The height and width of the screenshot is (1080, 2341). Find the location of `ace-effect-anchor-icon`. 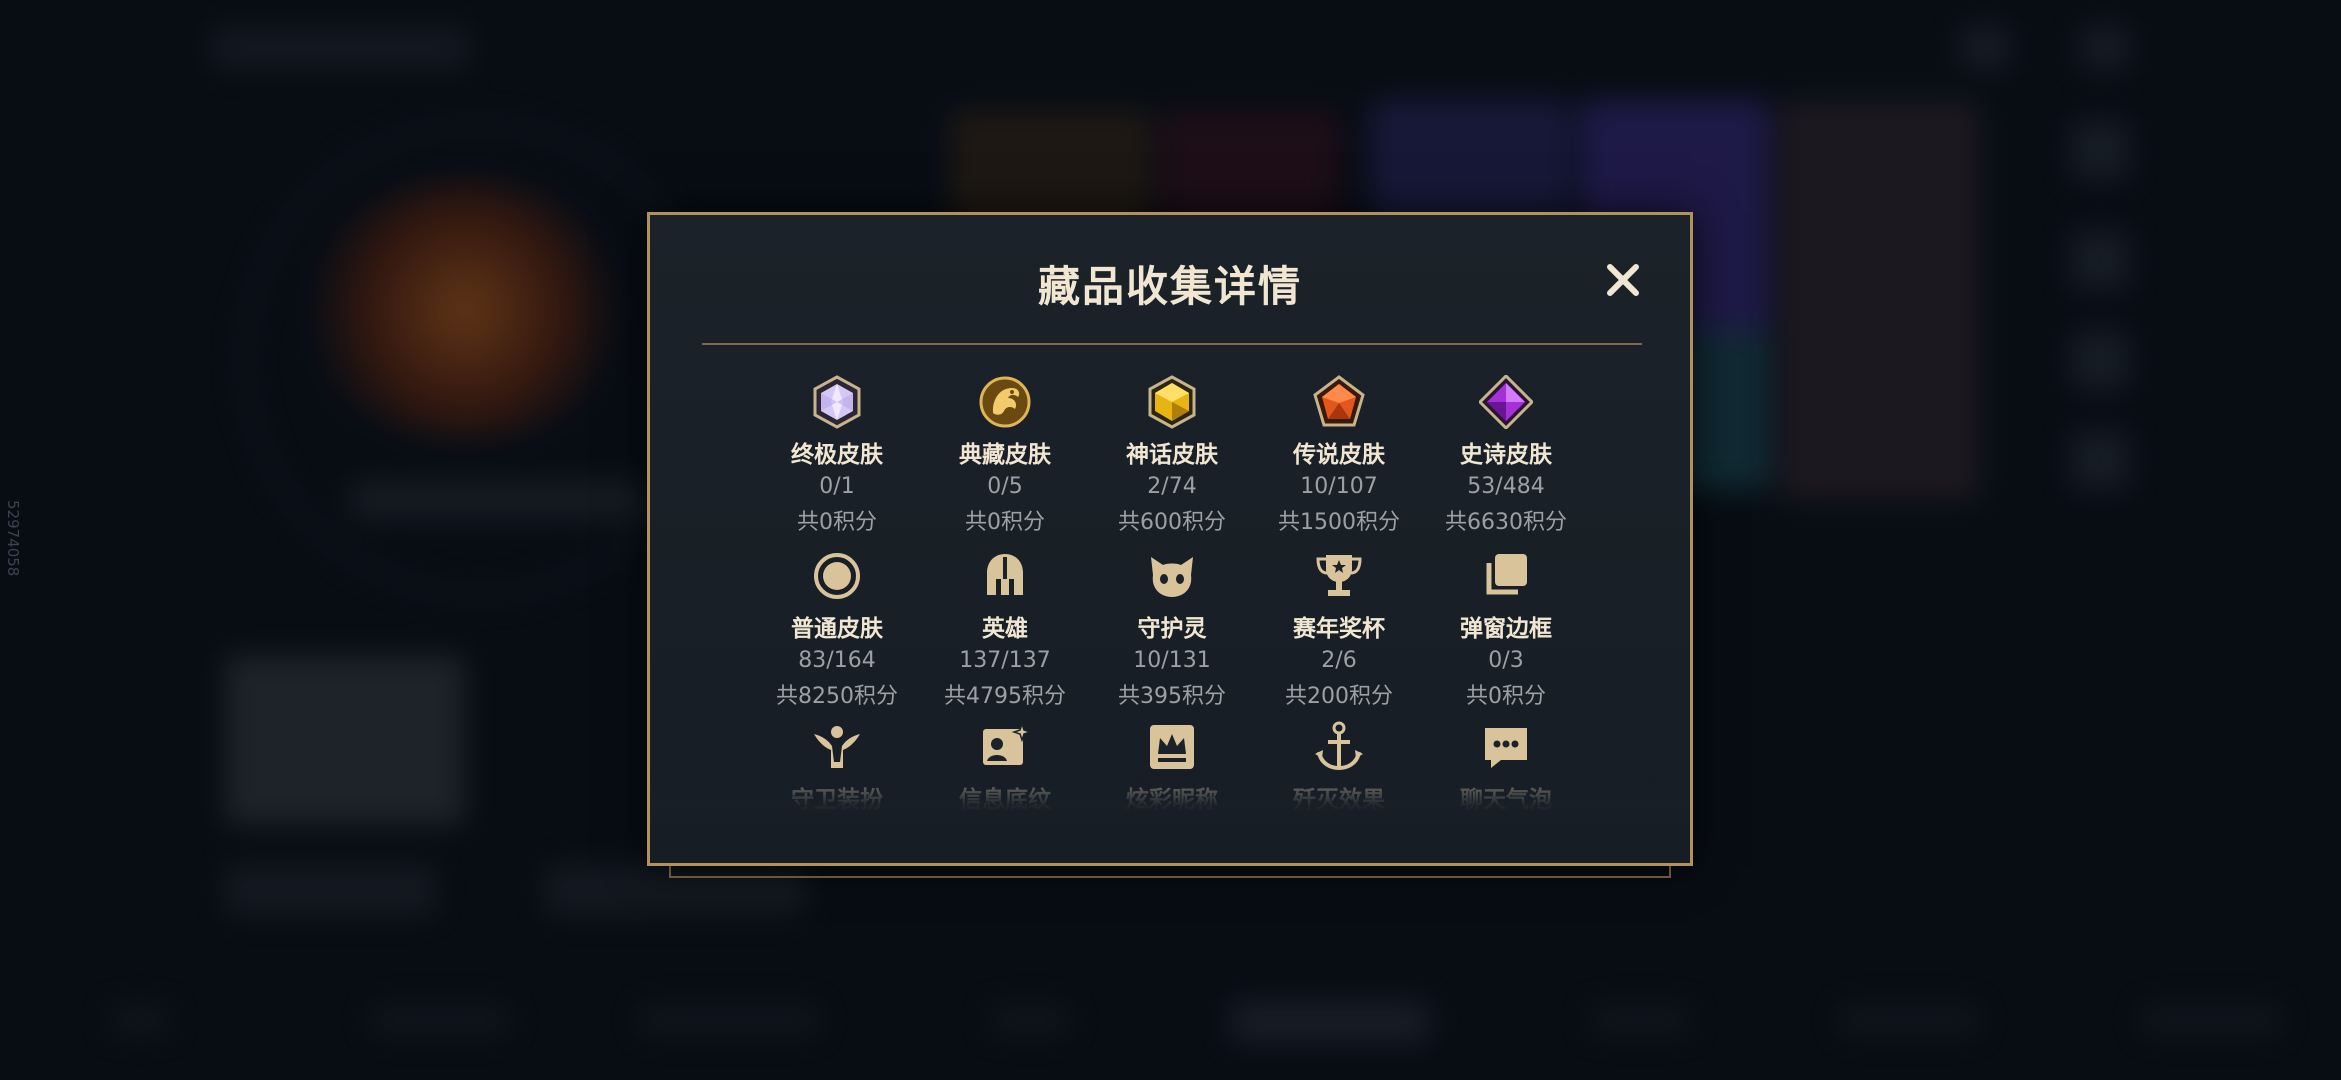

ace-effect-anchor-icon is located at coordinates (1339, 746).